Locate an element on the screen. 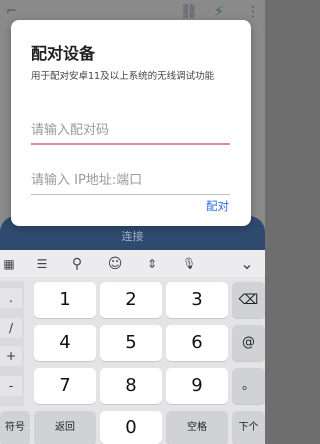  at-key: @ is located at coordinates (248, 343).